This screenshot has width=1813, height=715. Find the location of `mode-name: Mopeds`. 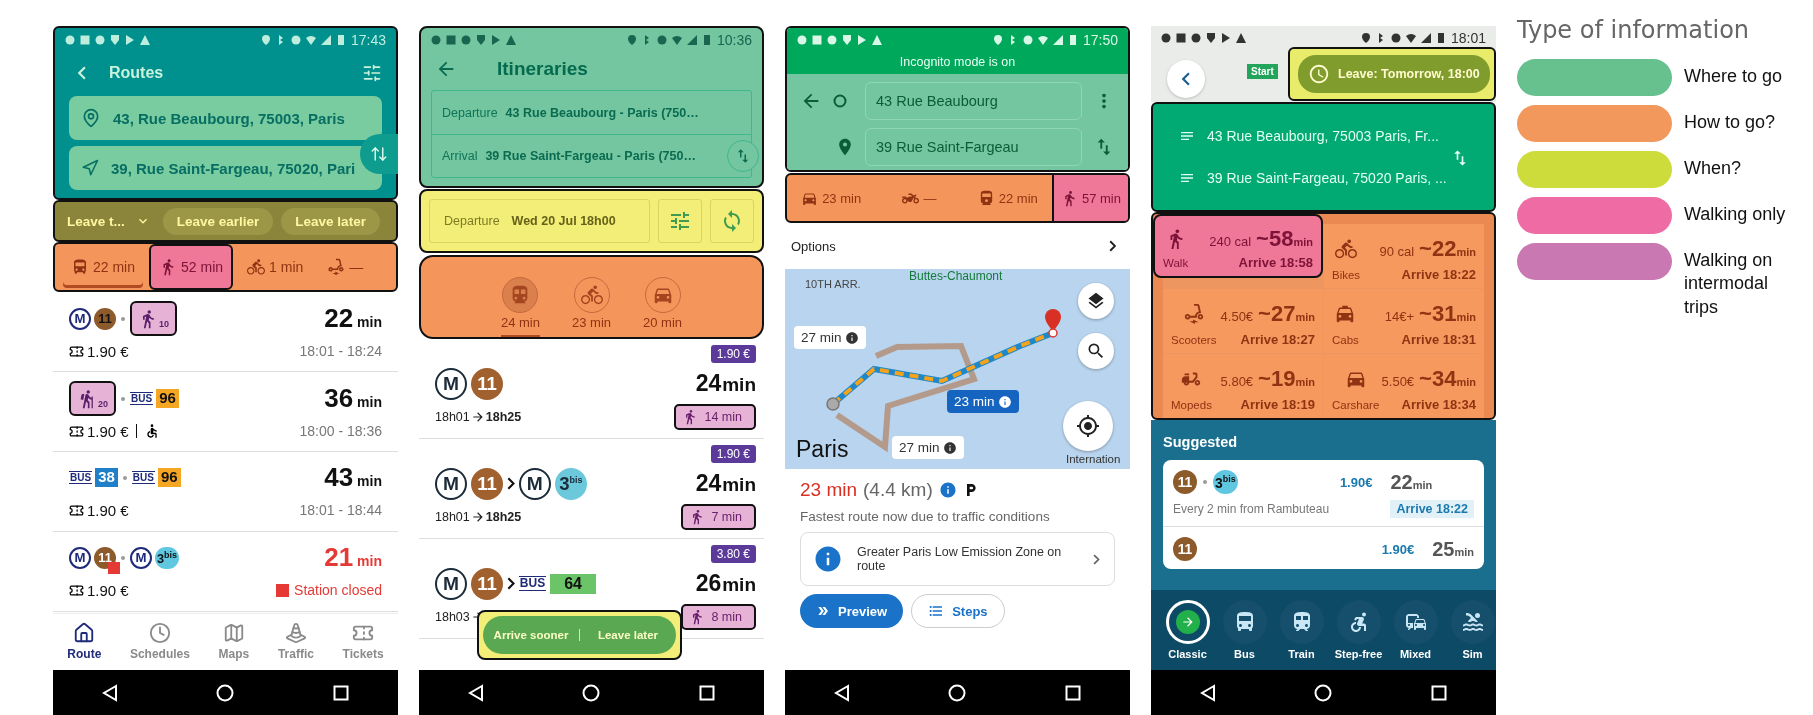

mode-name: Mopeds is located at coordinates (1191, 404).